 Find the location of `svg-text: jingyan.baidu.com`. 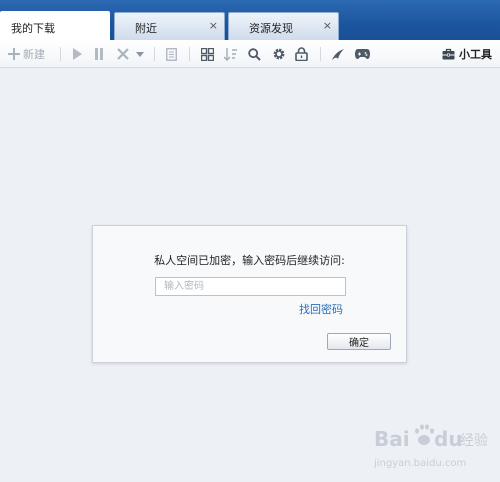

svg-text: jingyan.baidu.com is located at coordinates (419, 463).